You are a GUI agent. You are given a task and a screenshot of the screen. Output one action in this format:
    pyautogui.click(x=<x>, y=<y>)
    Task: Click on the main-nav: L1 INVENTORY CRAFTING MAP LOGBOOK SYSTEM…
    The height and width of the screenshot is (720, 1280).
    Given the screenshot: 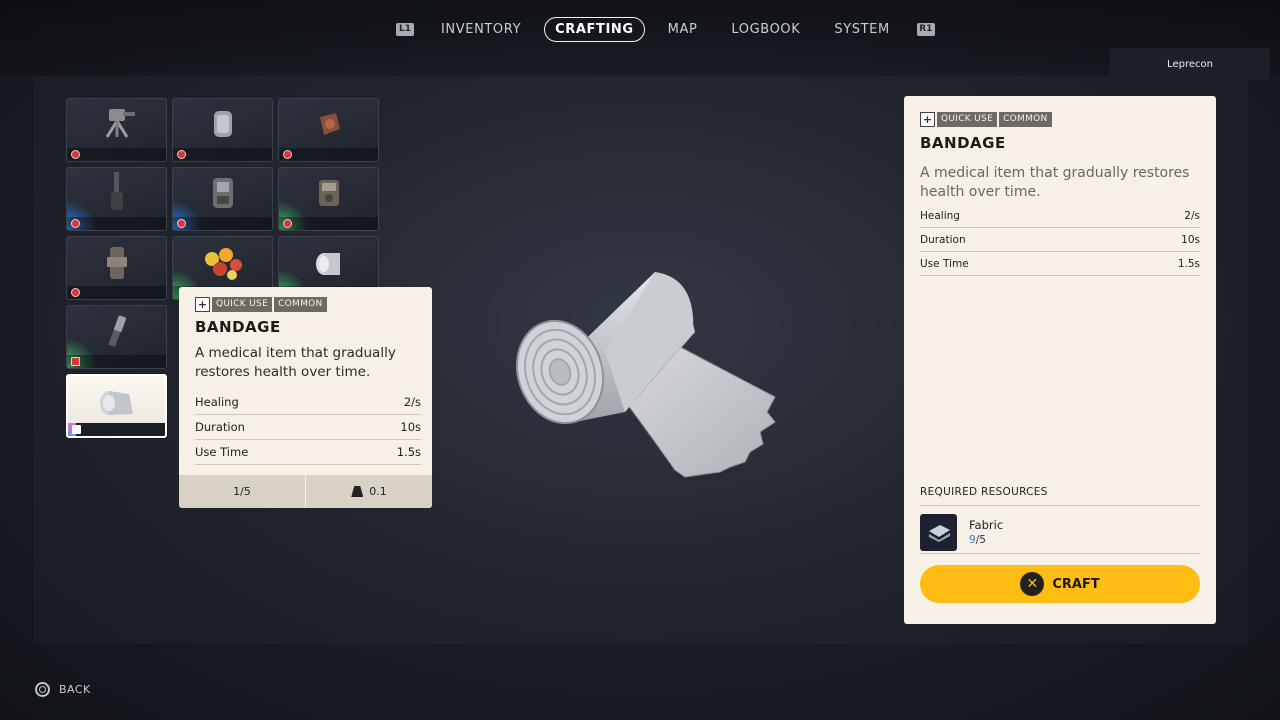 What is the action you would take?
    pyautogui.click(x=665, y=29)
    